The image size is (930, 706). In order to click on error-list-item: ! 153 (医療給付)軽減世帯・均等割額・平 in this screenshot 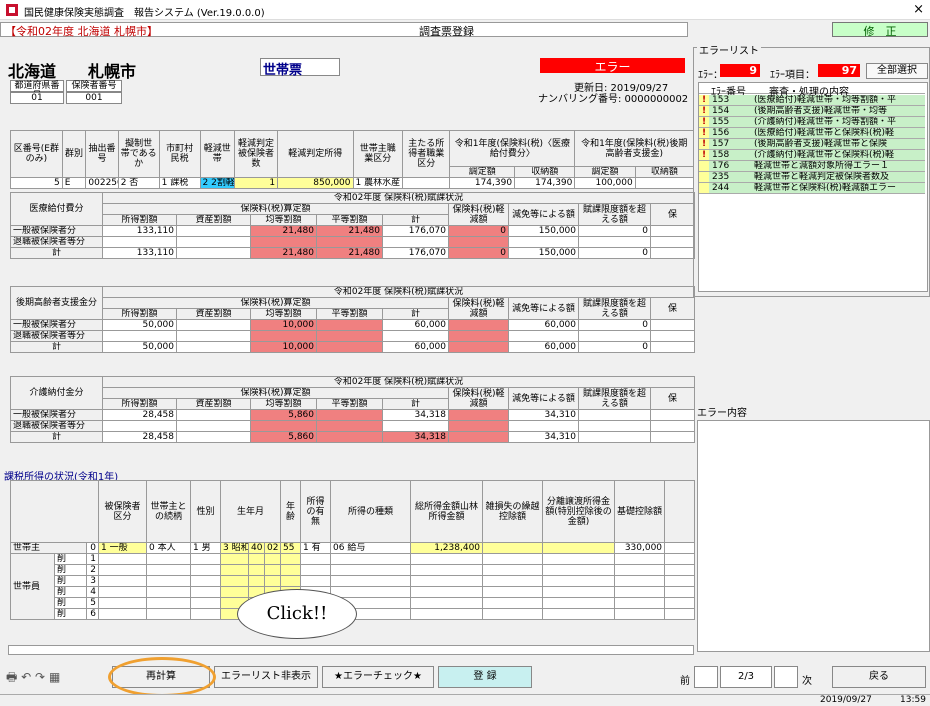, I will do `click(812, 100)`.